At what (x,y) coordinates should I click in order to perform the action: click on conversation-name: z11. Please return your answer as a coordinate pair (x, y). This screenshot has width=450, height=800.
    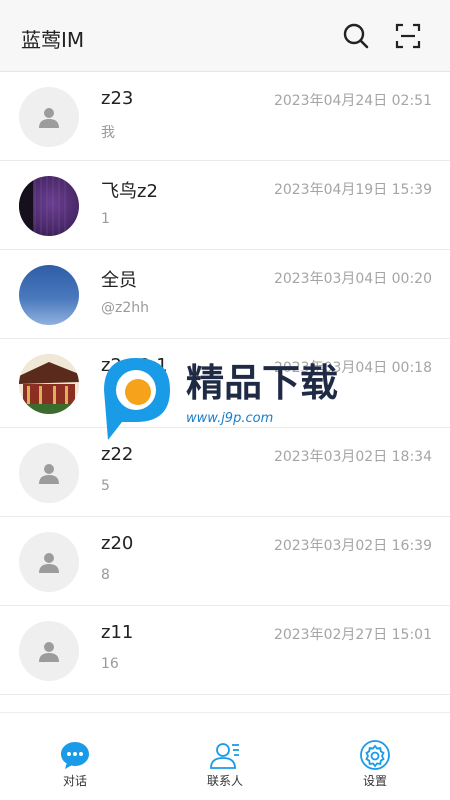
    Looking at the image, I should click on (117, 632).